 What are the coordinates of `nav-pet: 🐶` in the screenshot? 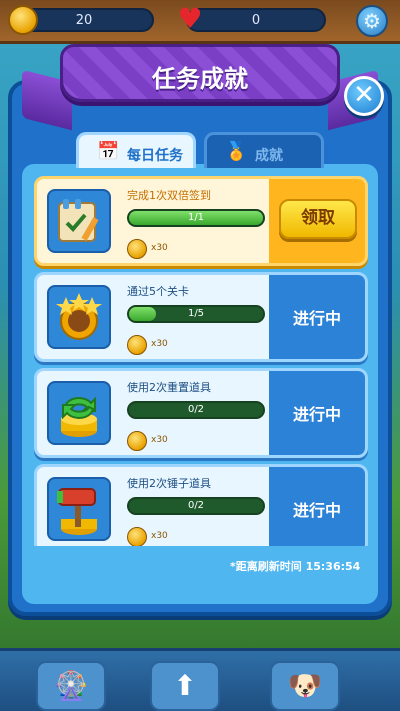 It's located at (305, 686).